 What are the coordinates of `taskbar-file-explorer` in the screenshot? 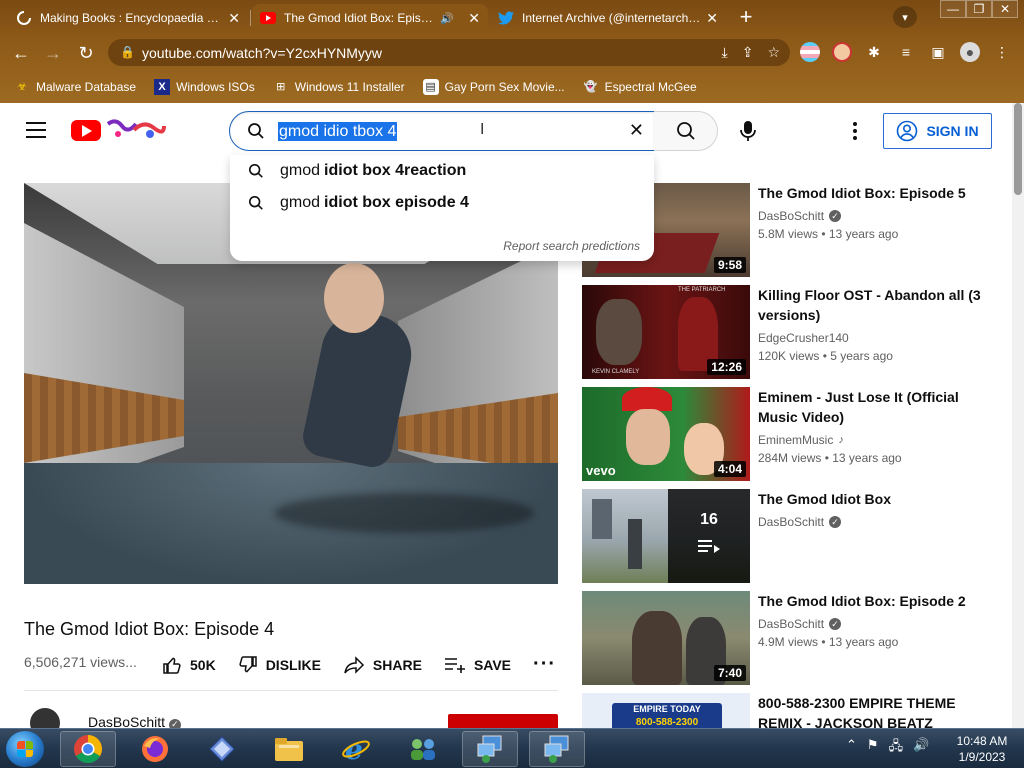 It's located at (289, 749).